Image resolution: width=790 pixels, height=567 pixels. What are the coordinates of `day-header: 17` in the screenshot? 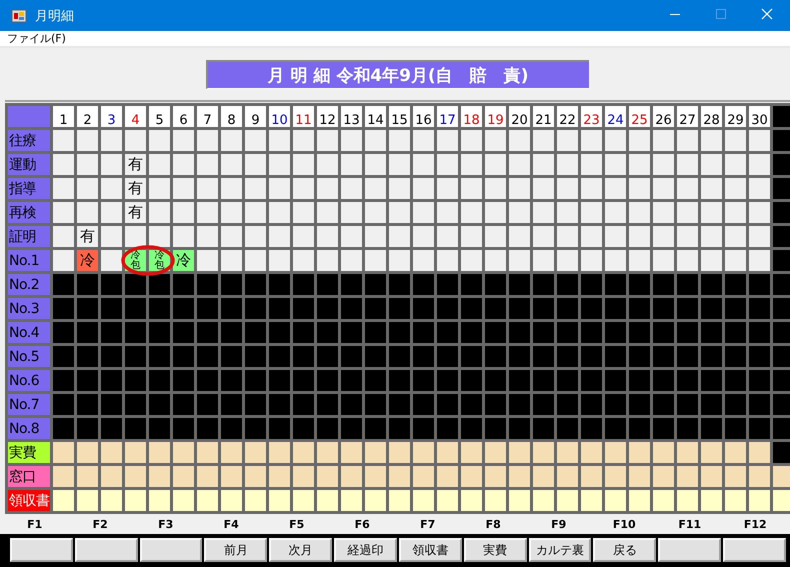 It's located at (447, 116).